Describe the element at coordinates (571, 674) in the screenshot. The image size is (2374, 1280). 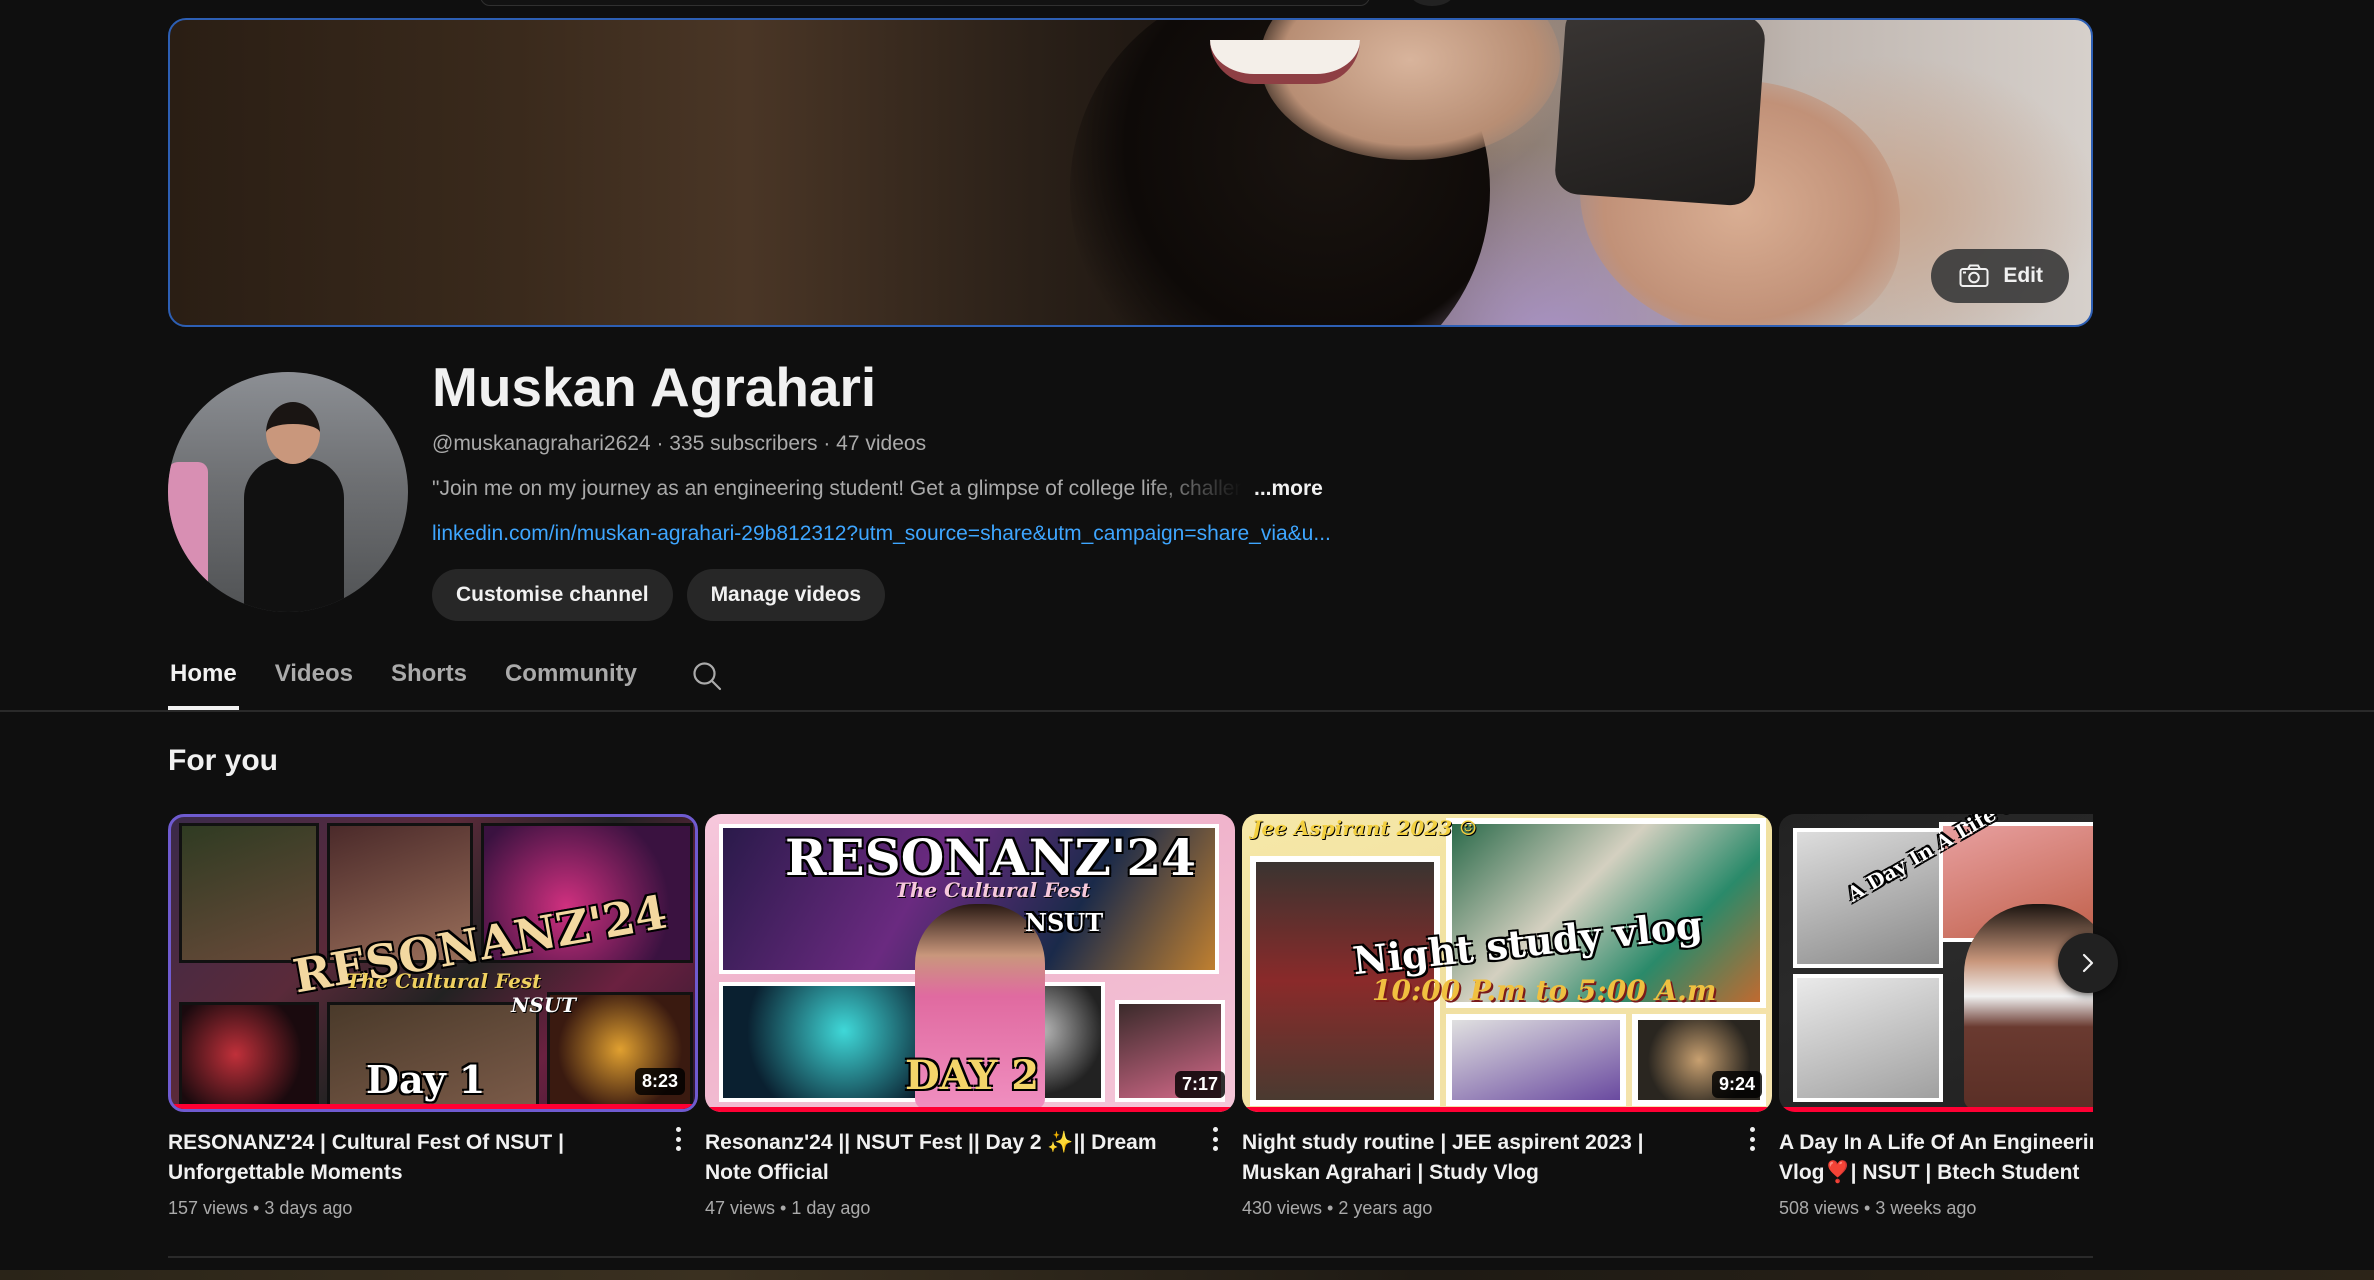
I see `tab-community: Community` at that location.